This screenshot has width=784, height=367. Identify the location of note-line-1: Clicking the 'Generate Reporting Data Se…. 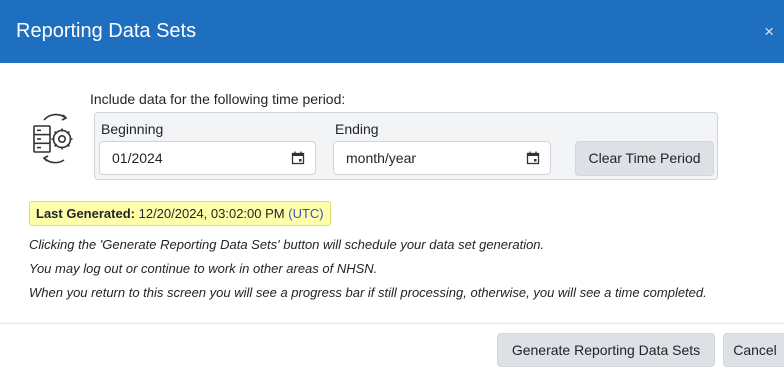
(287, 244).